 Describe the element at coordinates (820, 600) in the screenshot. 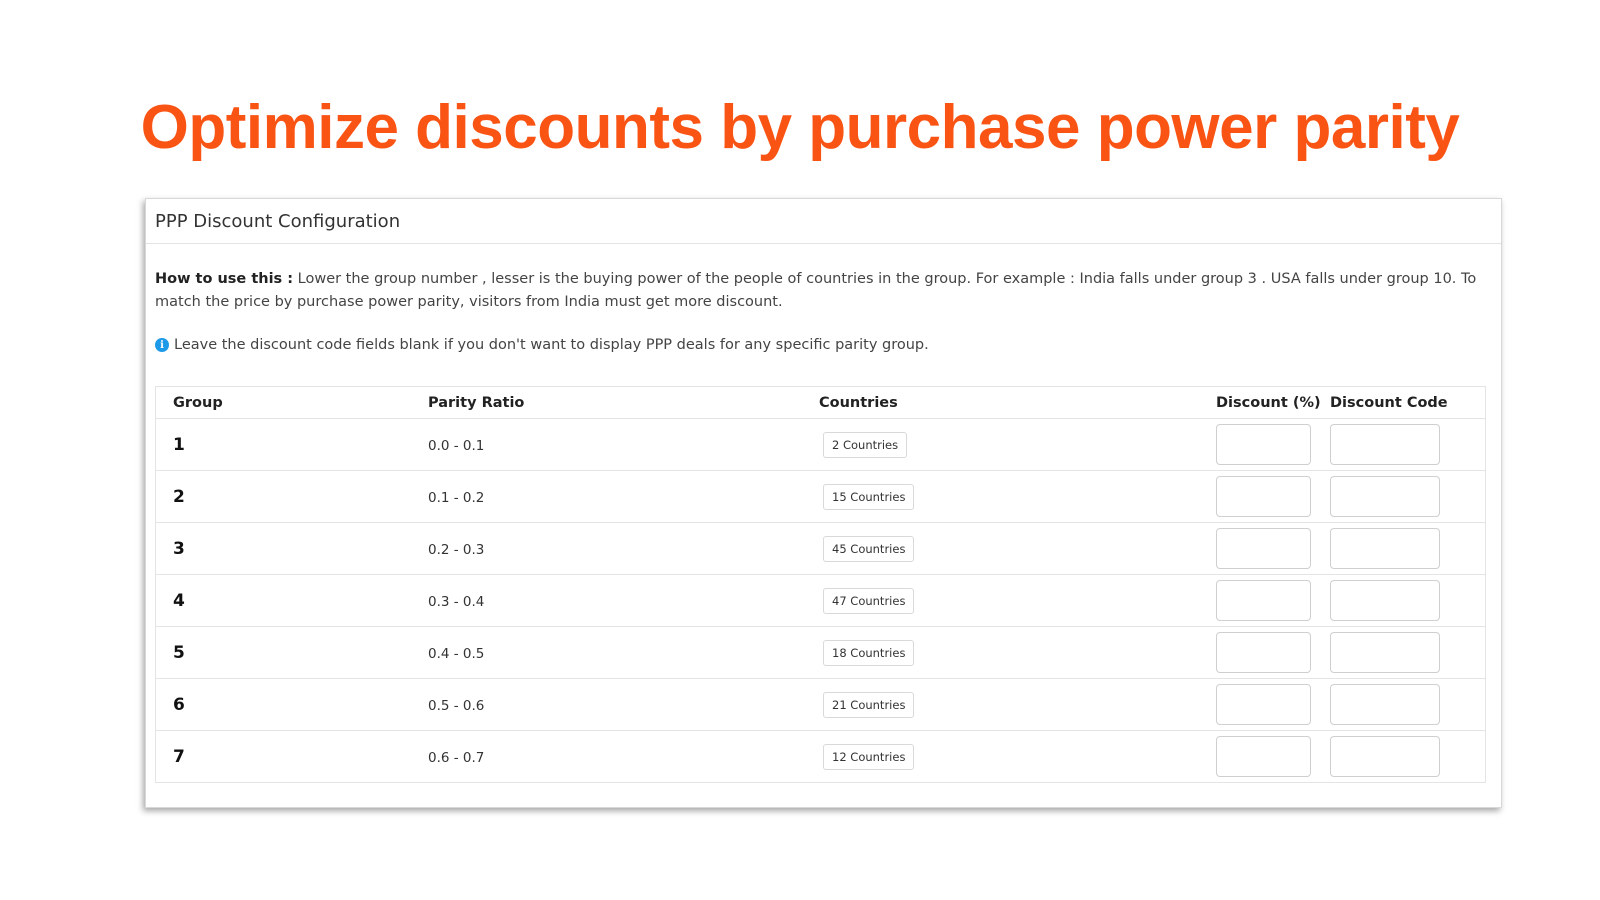

I see `table-row: 4 0.3 - 0.4 47 Countries` at that location.